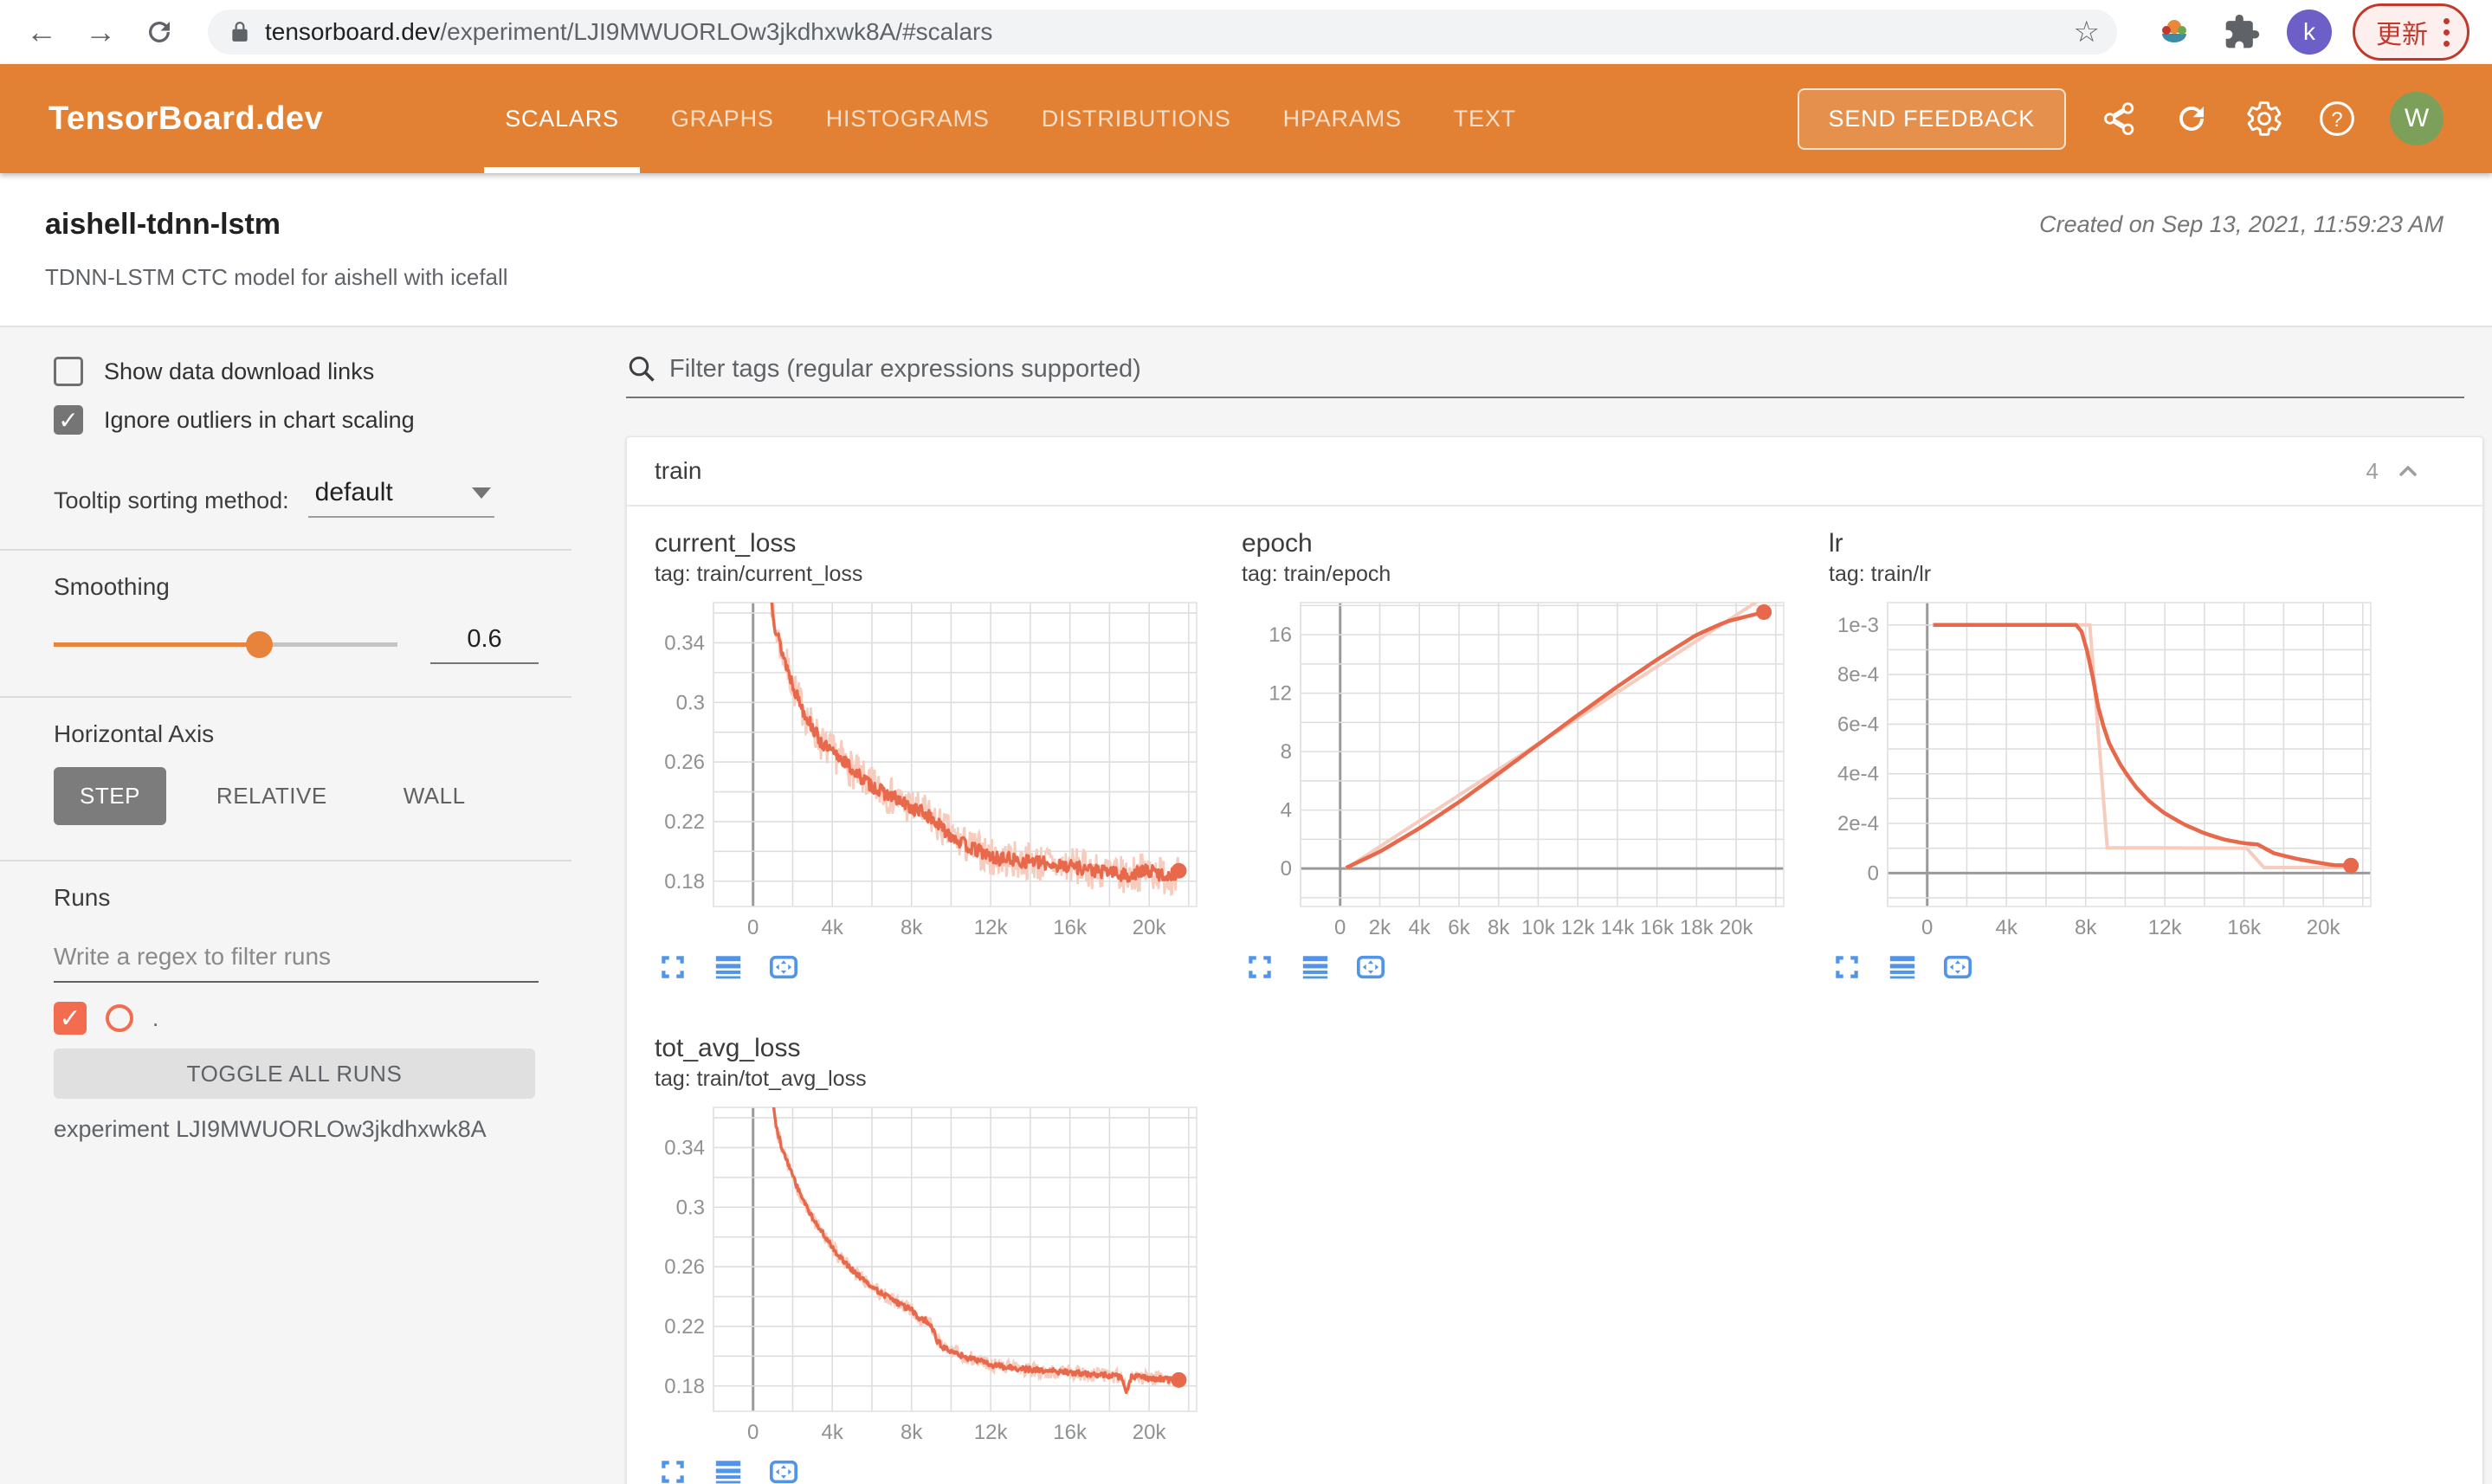 The height and width of the screenshot is (1484, 2492). I want to click on svg-text: 0.3, so click(690, 1207).